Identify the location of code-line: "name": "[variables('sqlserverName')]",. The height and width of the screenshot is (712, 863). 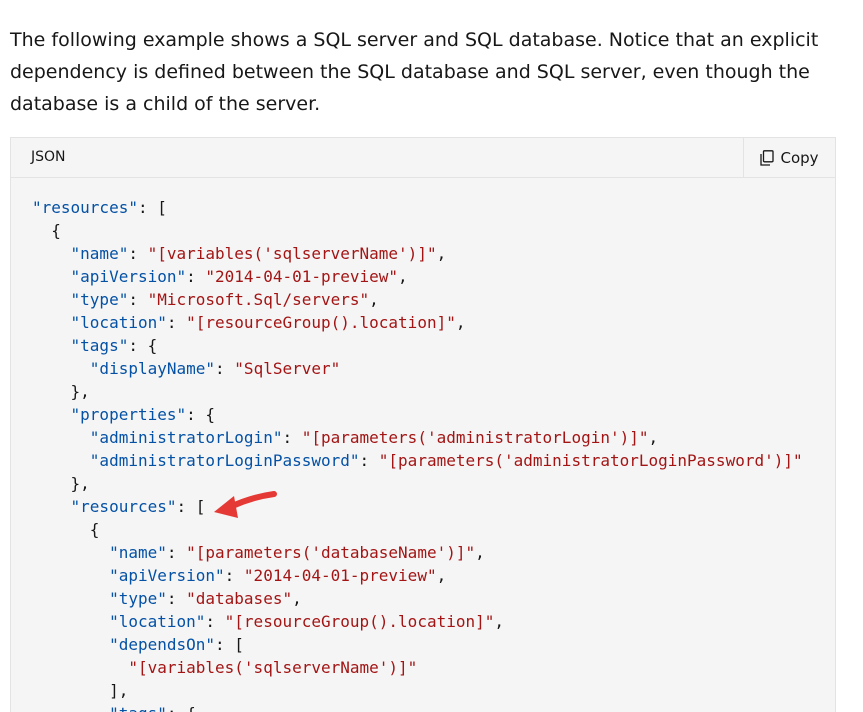
(417, 253).